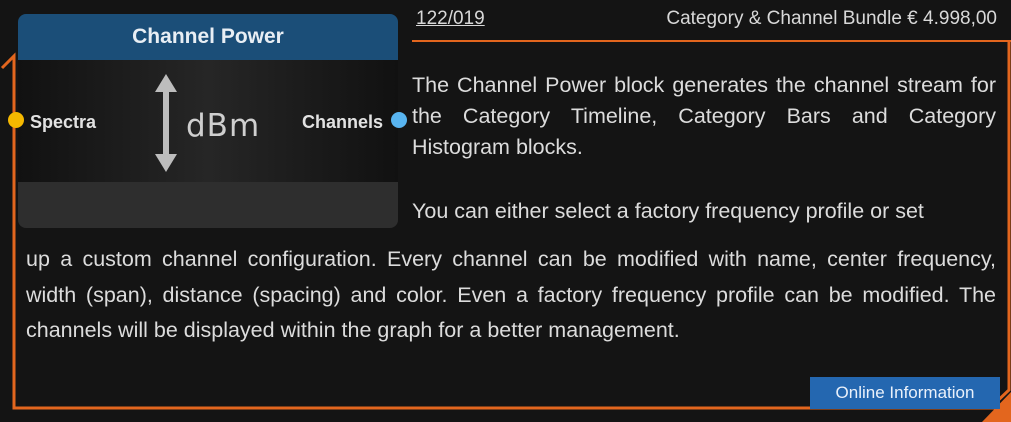 Image resolution: width=1011 pixels, height=422 pixels. Describe the element at coordinates (208, 205) in the screenshot. I see `block-footer` at that location.